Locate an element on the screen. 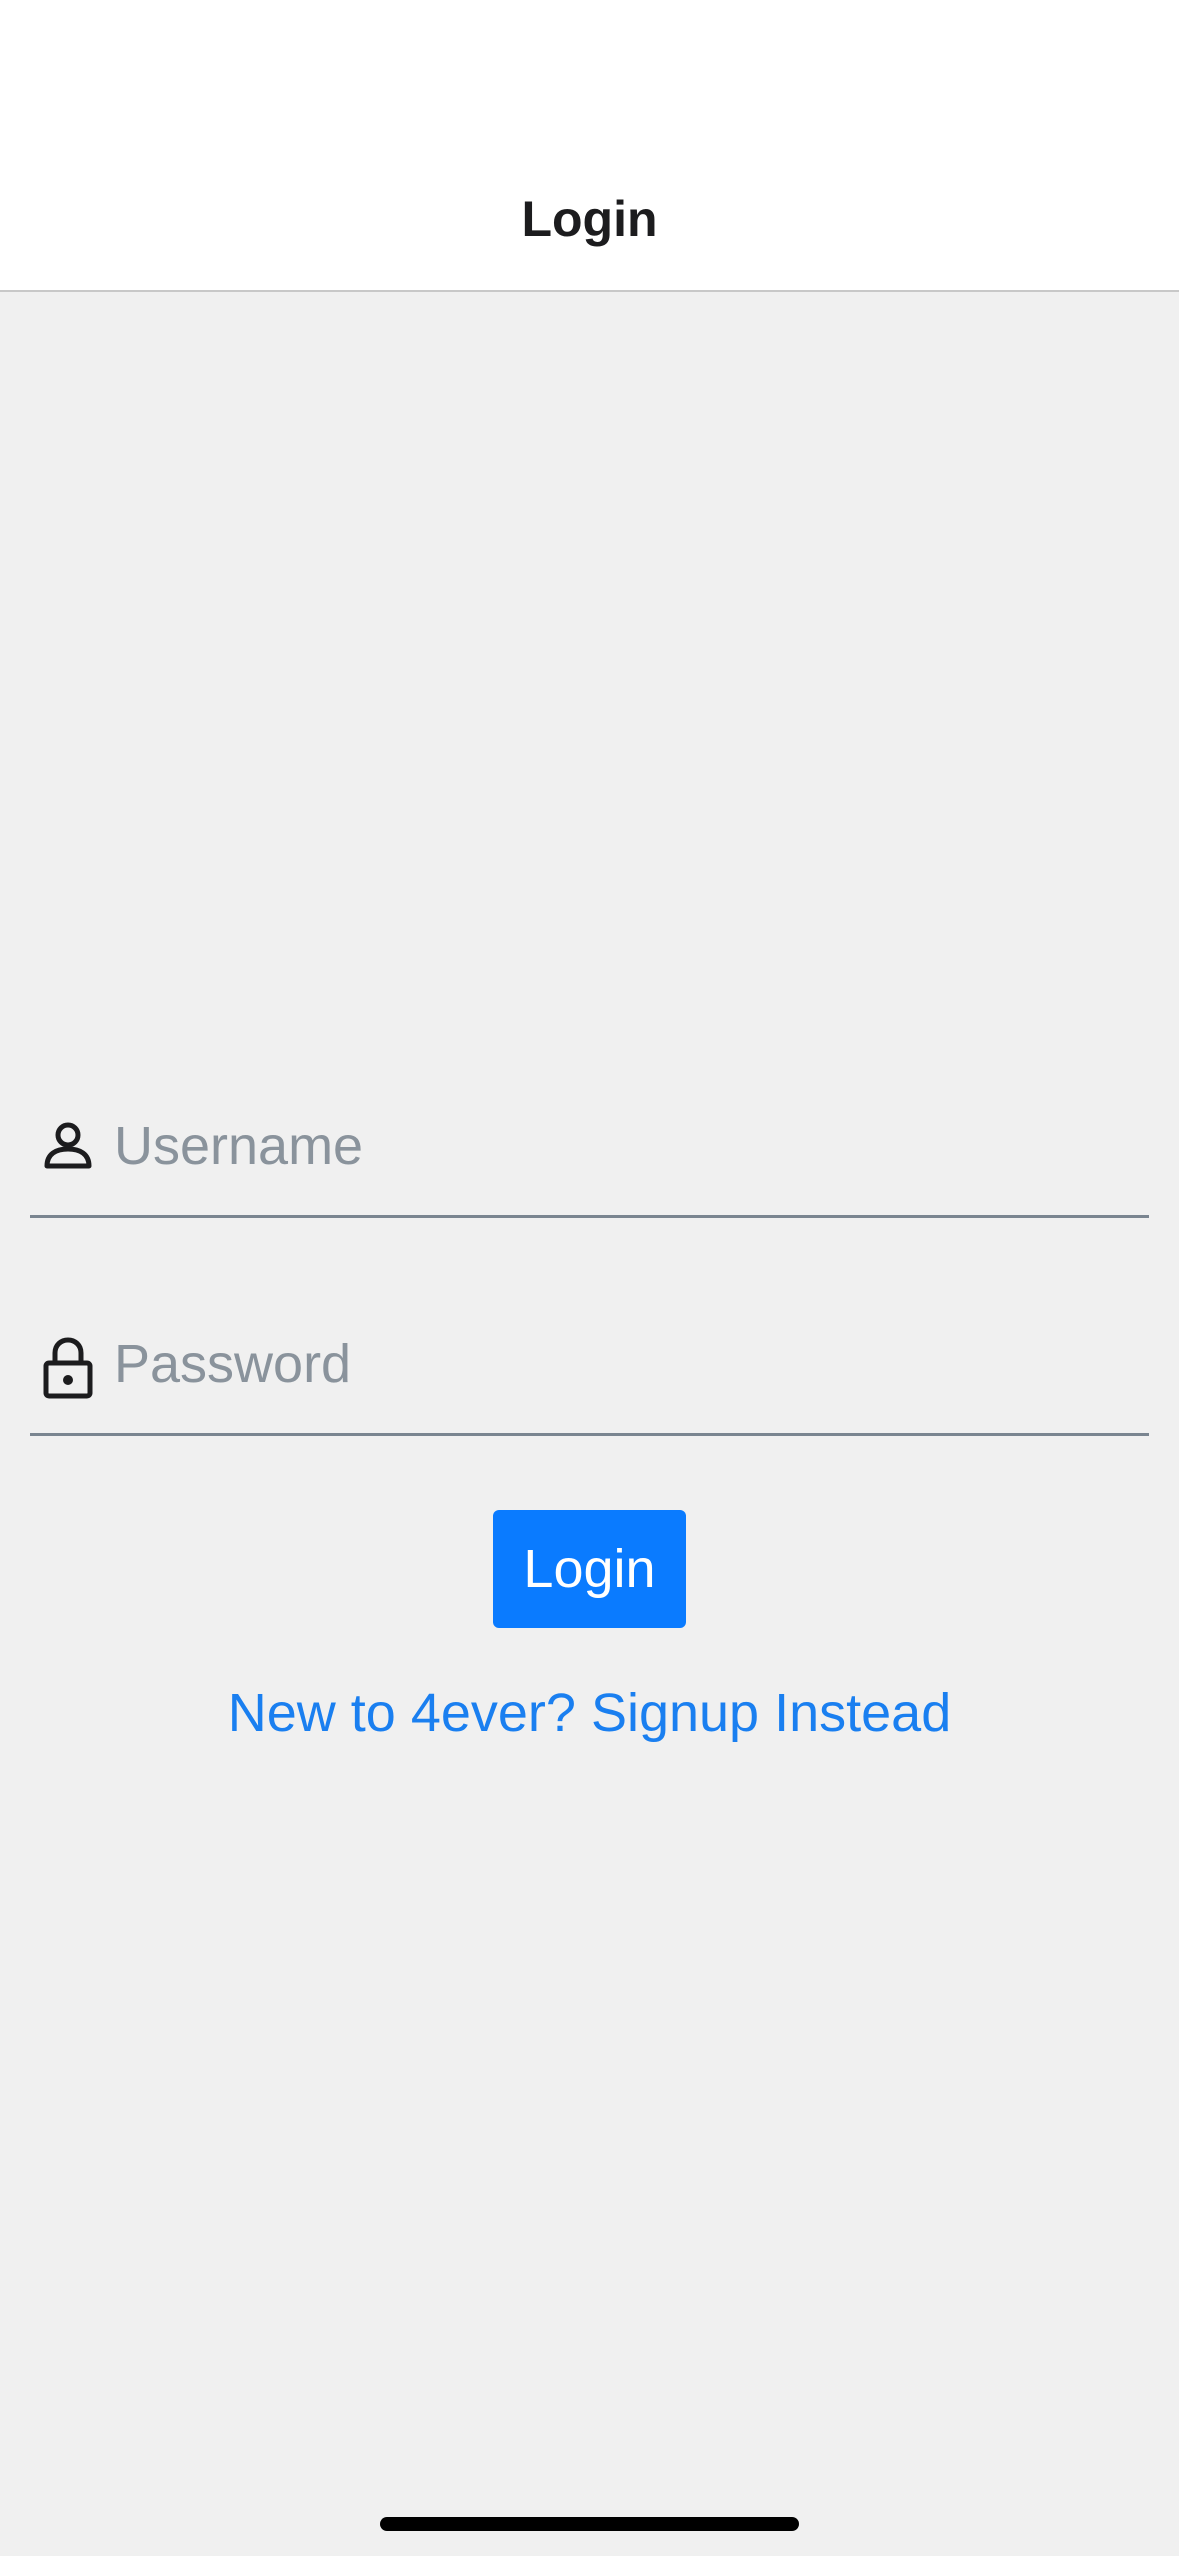 The width and height of the screenshot is (1179, 2556). password-field is located at coordinates (589, 1376).